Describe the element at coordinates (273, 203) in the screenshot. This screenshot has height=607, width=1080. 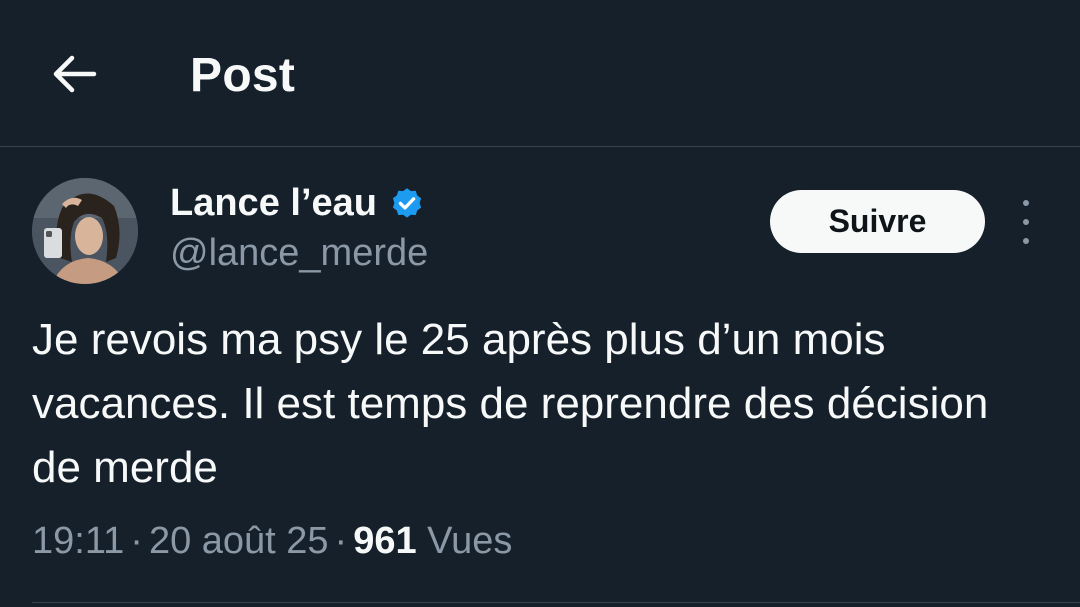
I see `display-name: Lance l’eau` at that location.